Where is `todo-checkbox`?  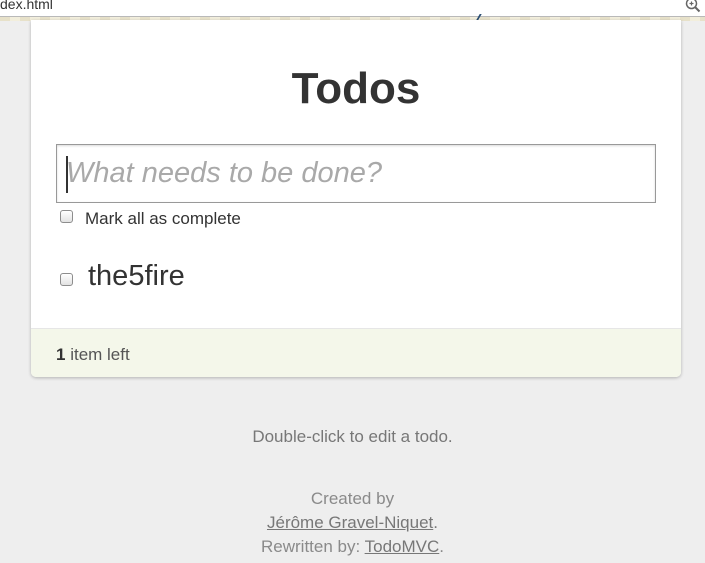
todo-checkbox is located at coordinates (66, 279).